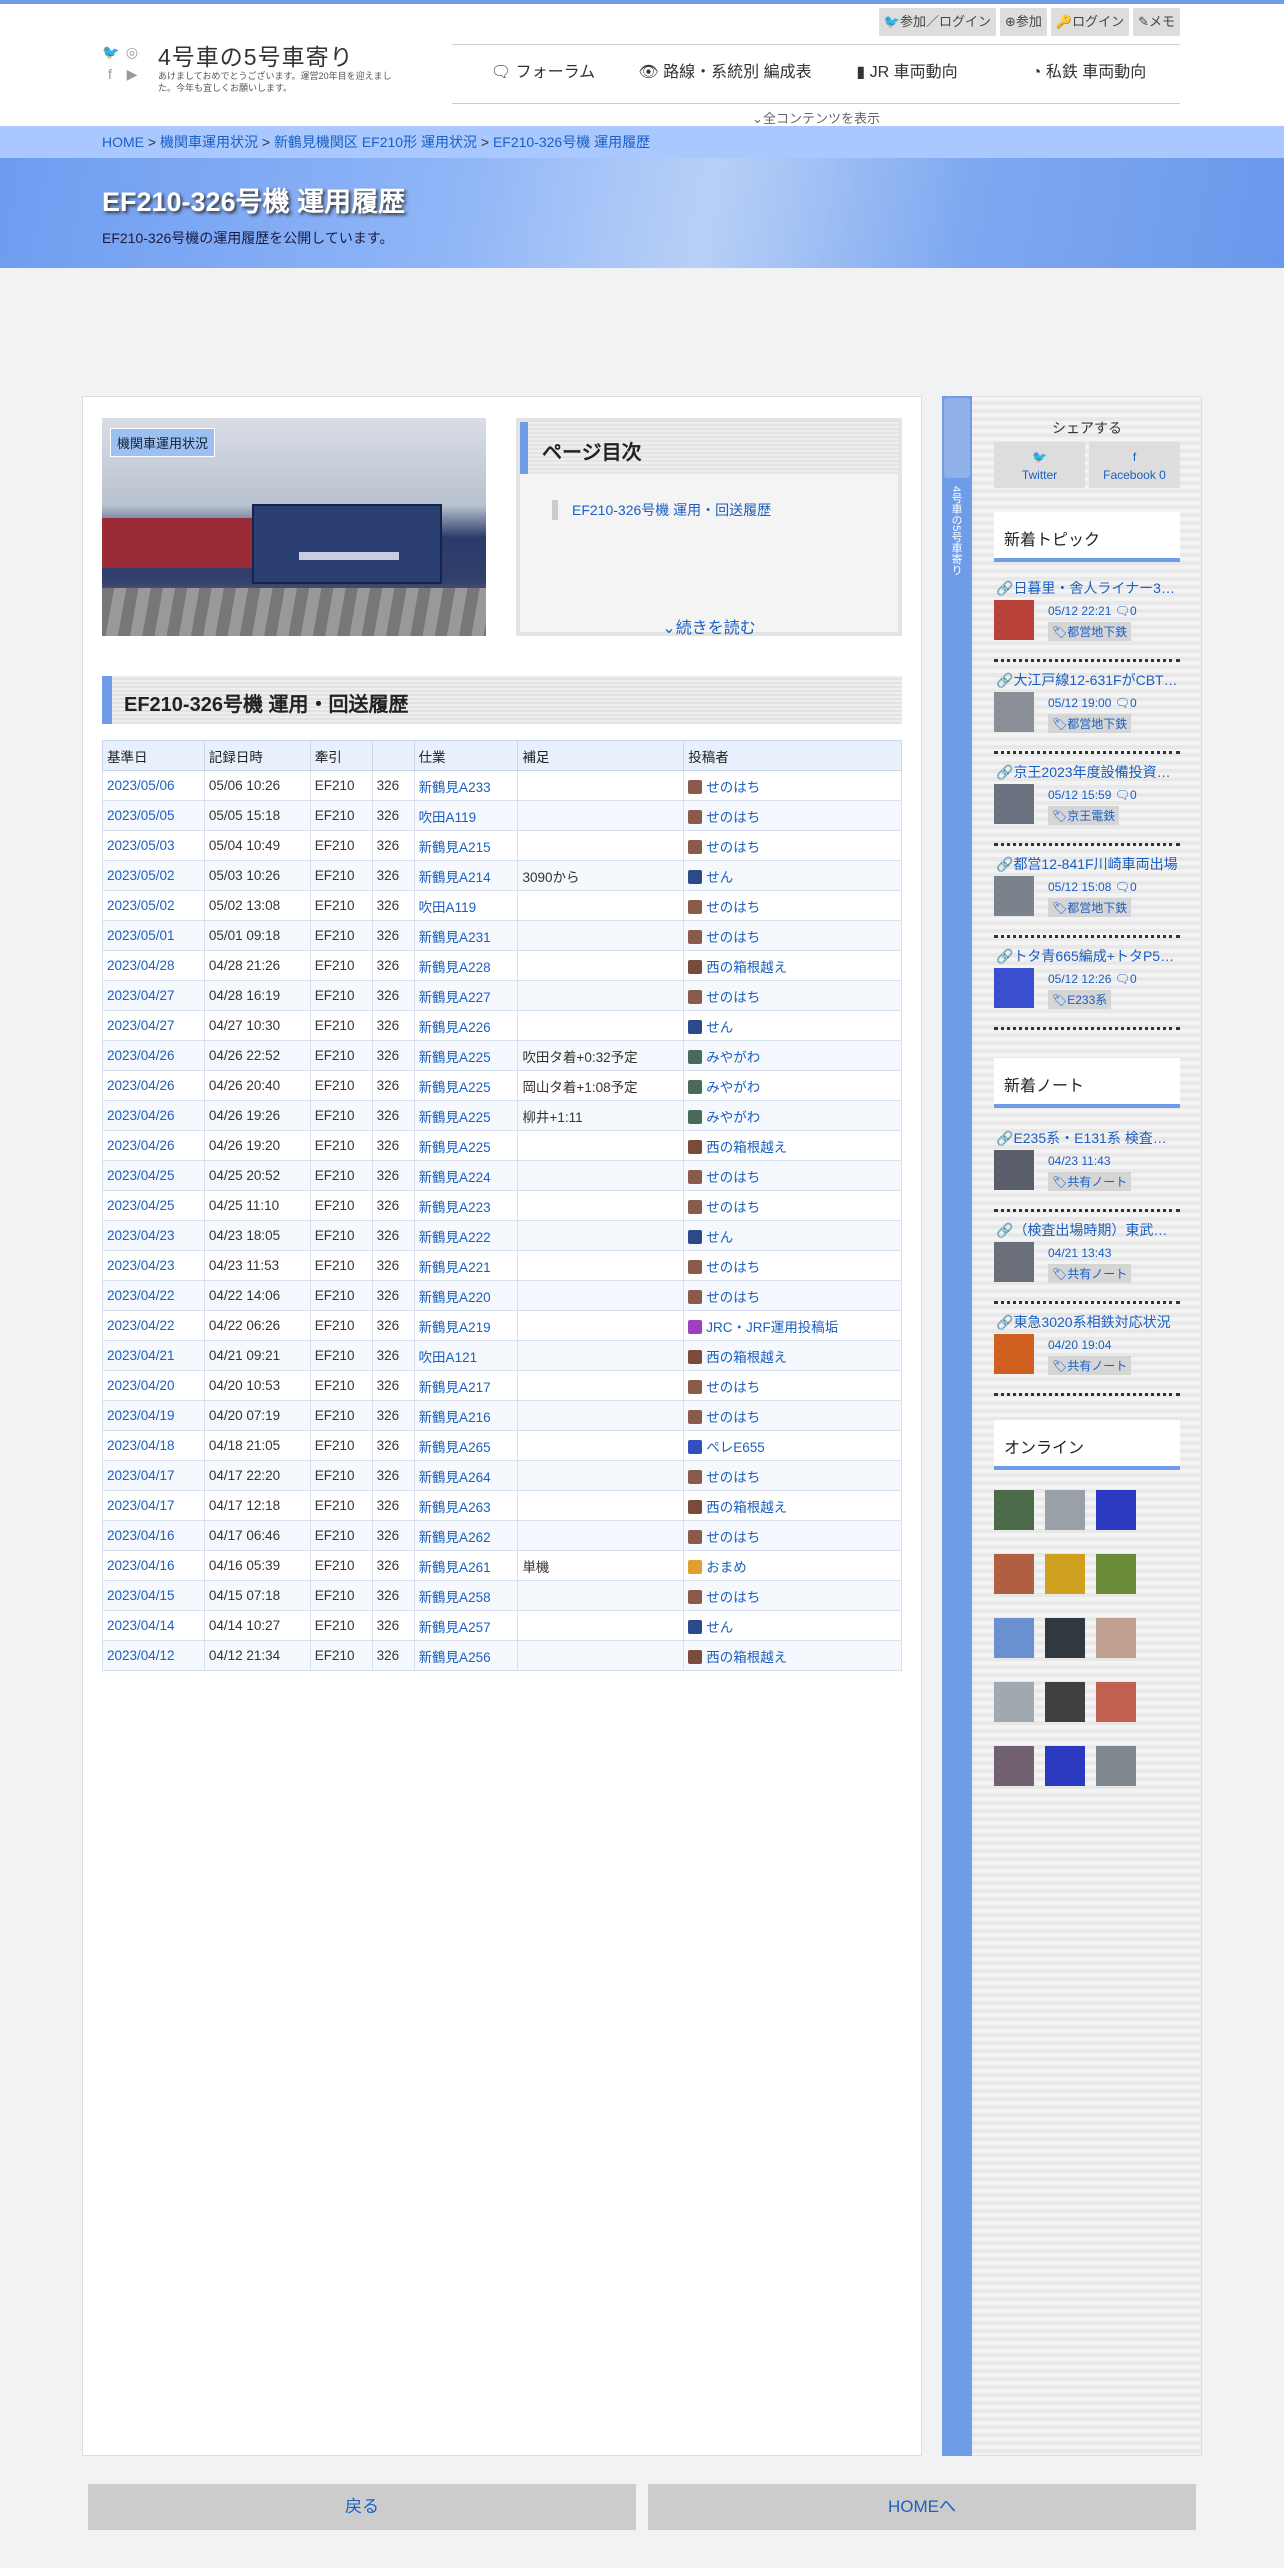  What do you see at coordinates (123, 142) in the screenshot?
I see `breadcrumb-home: HOME` at bounding box center [123, 142].